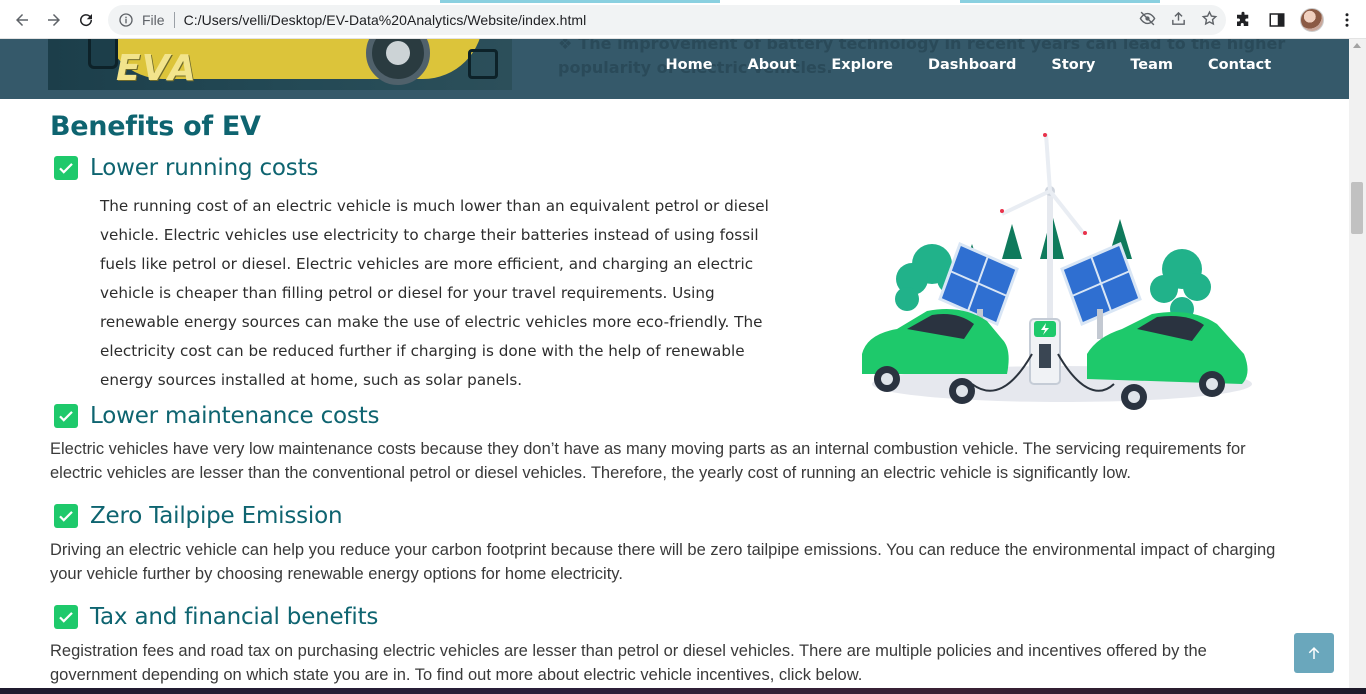 This screenshot has height=694, width=1366. I want to click on desktop-taskbar-edge, so click(683, 691).